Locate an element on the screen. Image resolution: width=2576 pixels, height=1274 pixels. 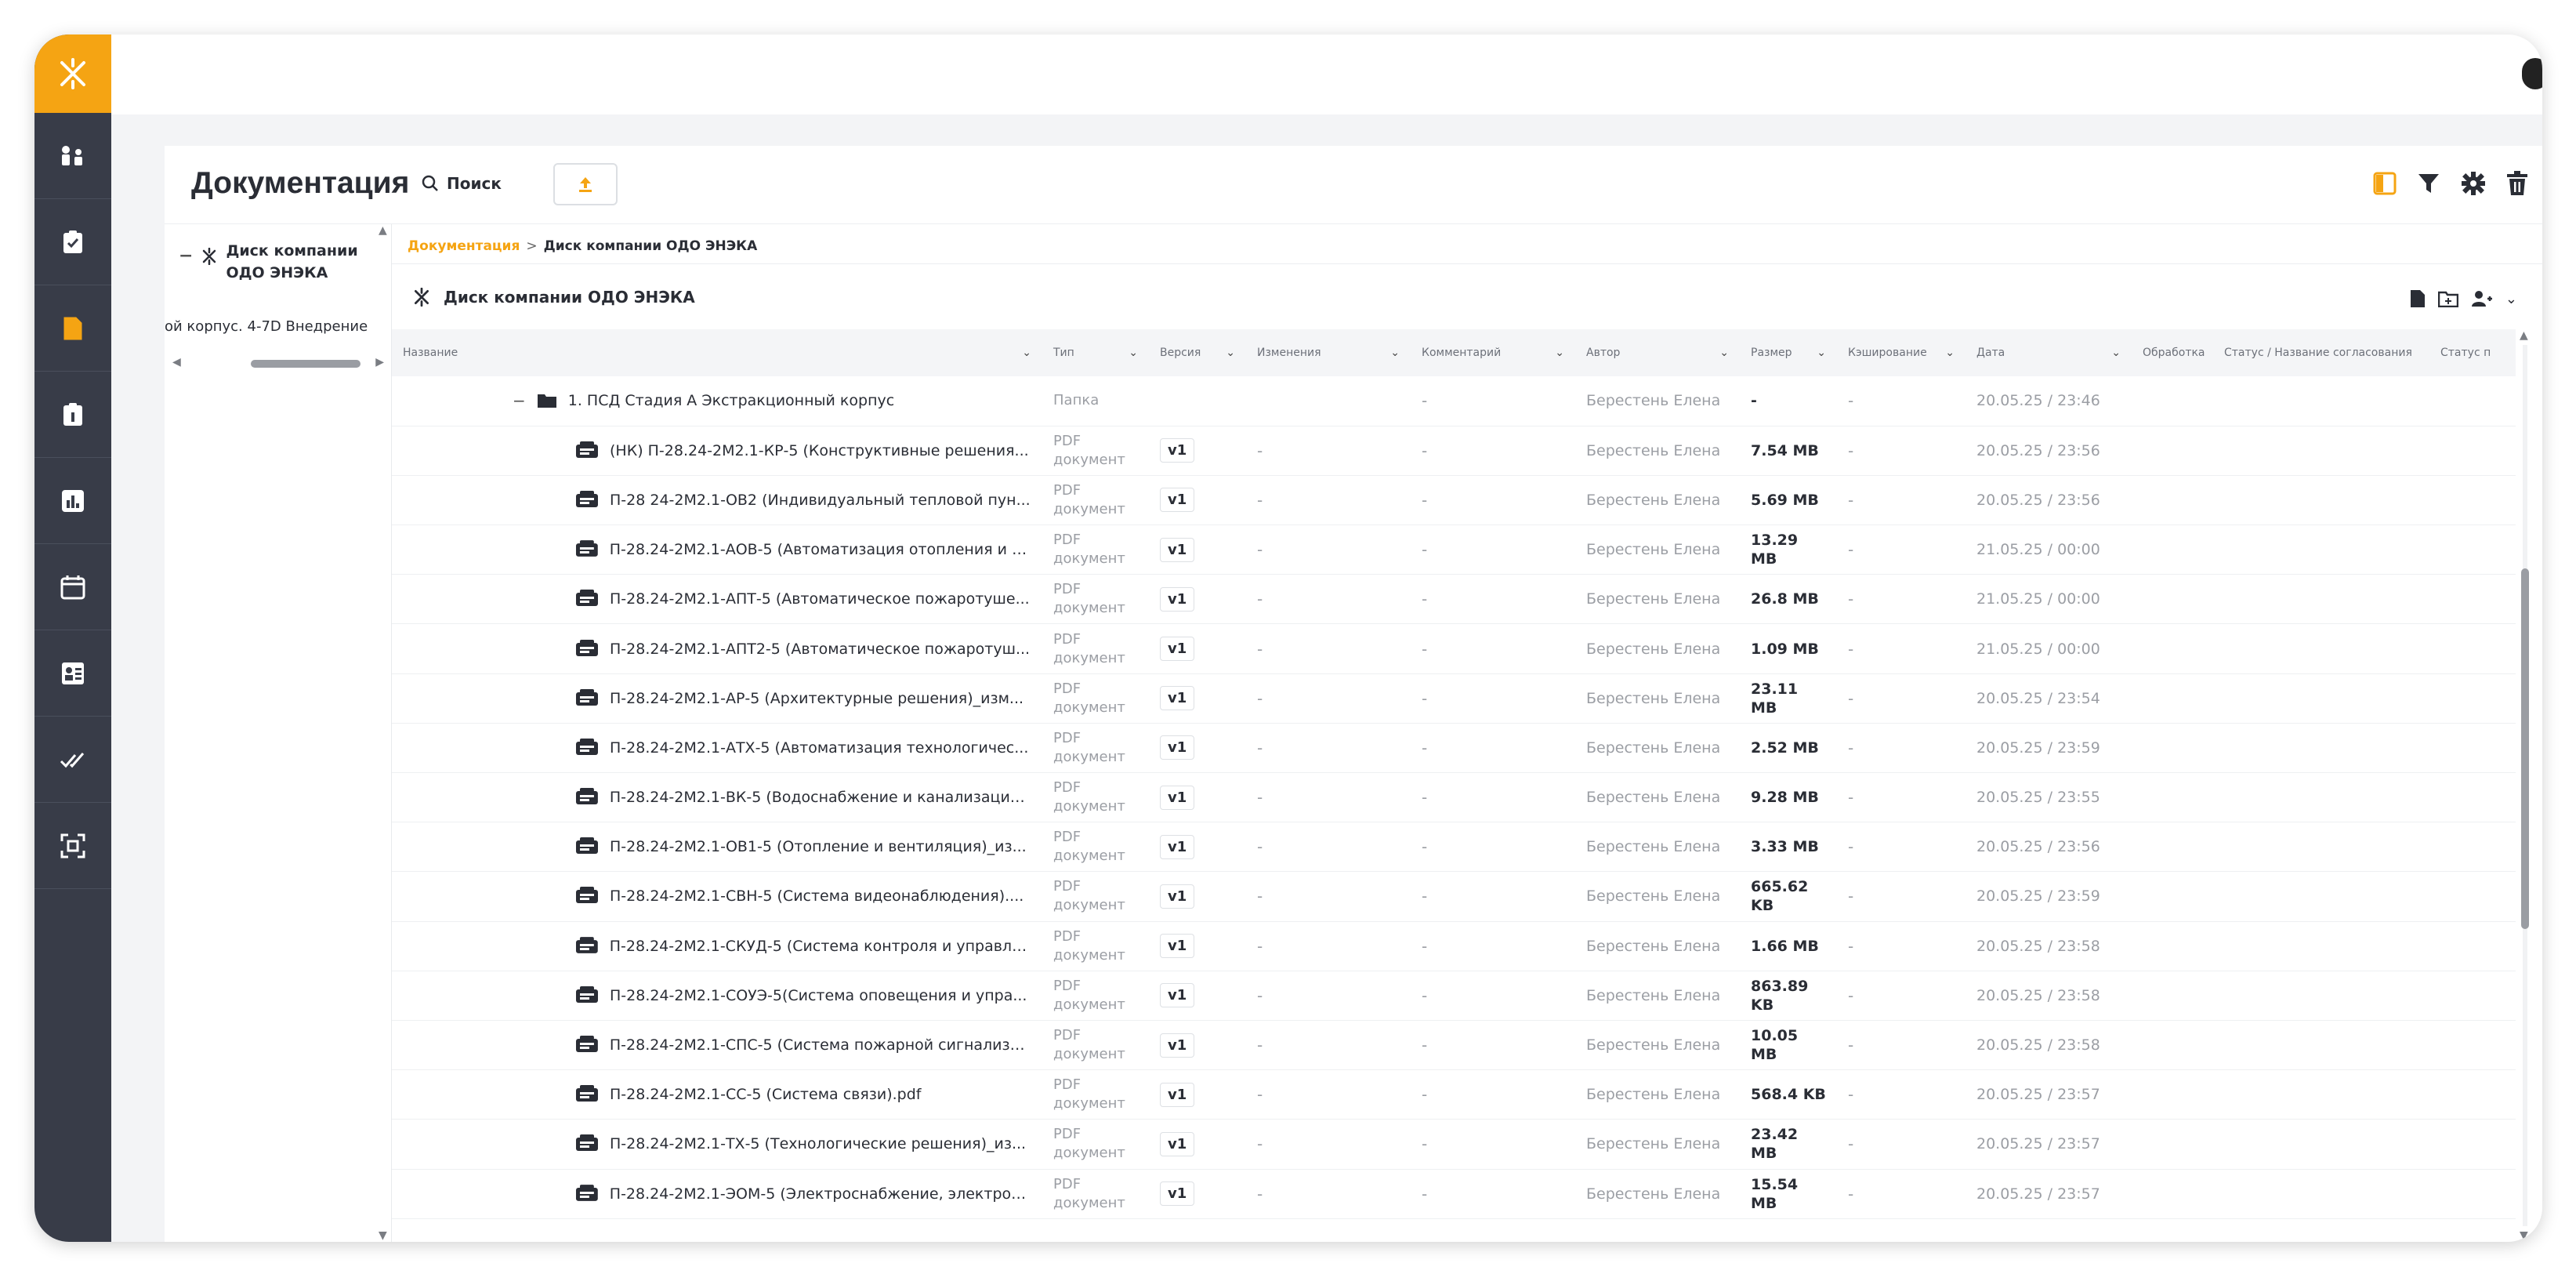
new-folder-icon is located at coordinates (2447, 298).